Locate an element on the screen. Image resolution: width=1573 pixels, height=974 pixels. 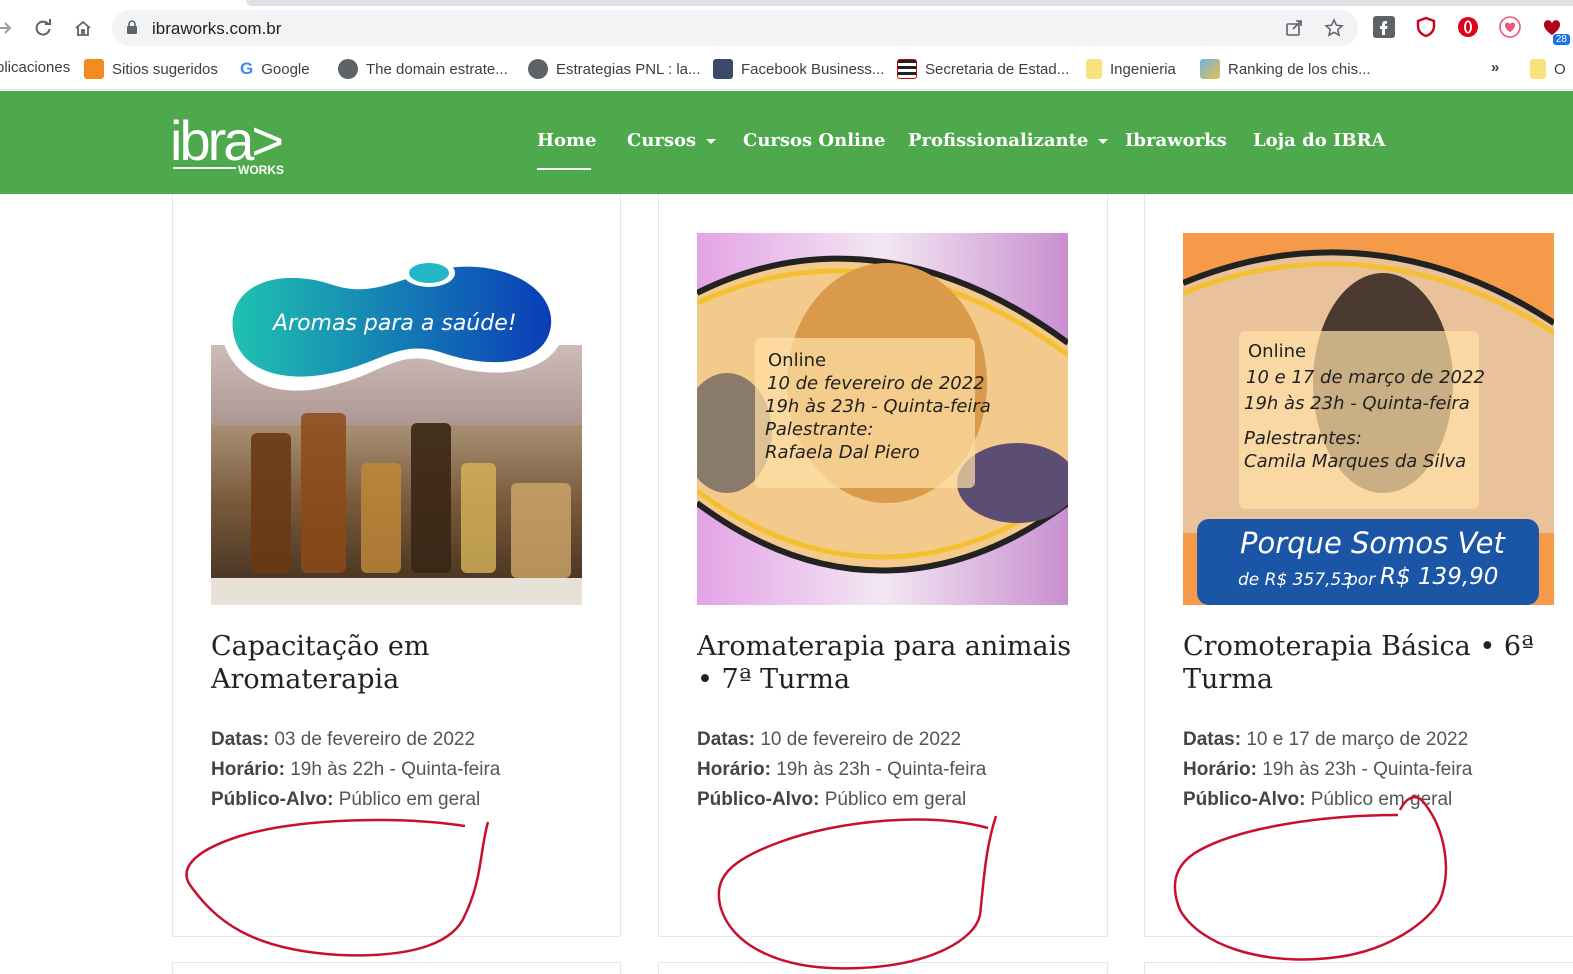
image-line-date: 10 de fevereiro de 2022 is located at coordinates (876, 383).